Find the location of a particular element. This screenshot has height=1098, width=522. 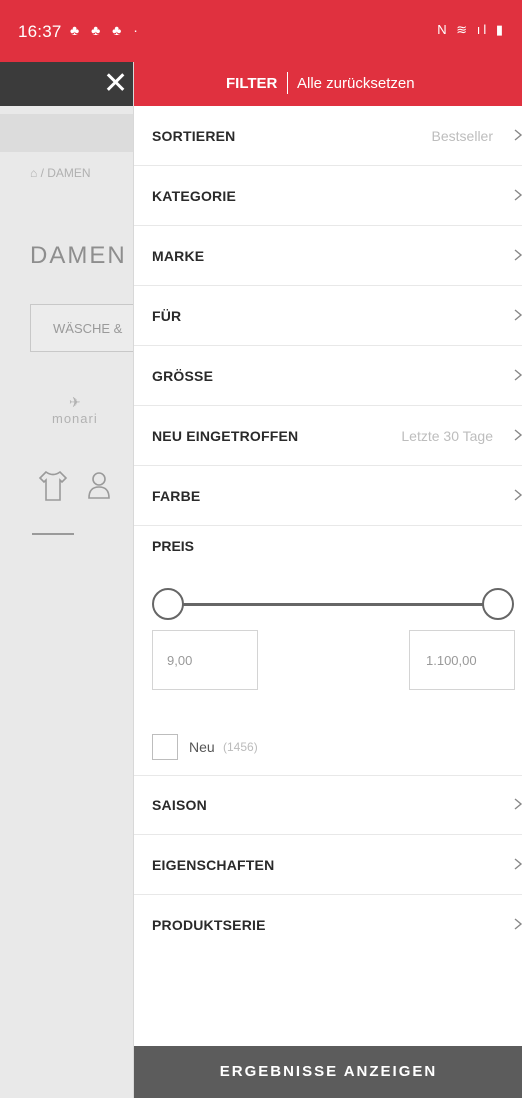

filter-row-label: MARKE is located at coordinates (178, 256).